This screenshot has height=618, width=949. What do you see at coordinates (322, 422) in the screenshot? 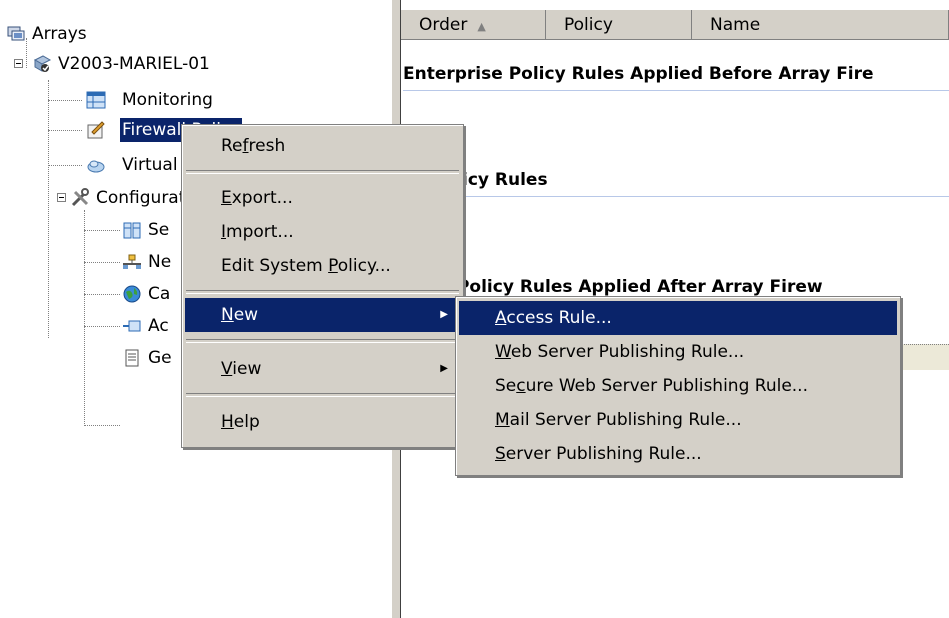
I see `menu-item-help: Help` at bounding box center [322, 422].